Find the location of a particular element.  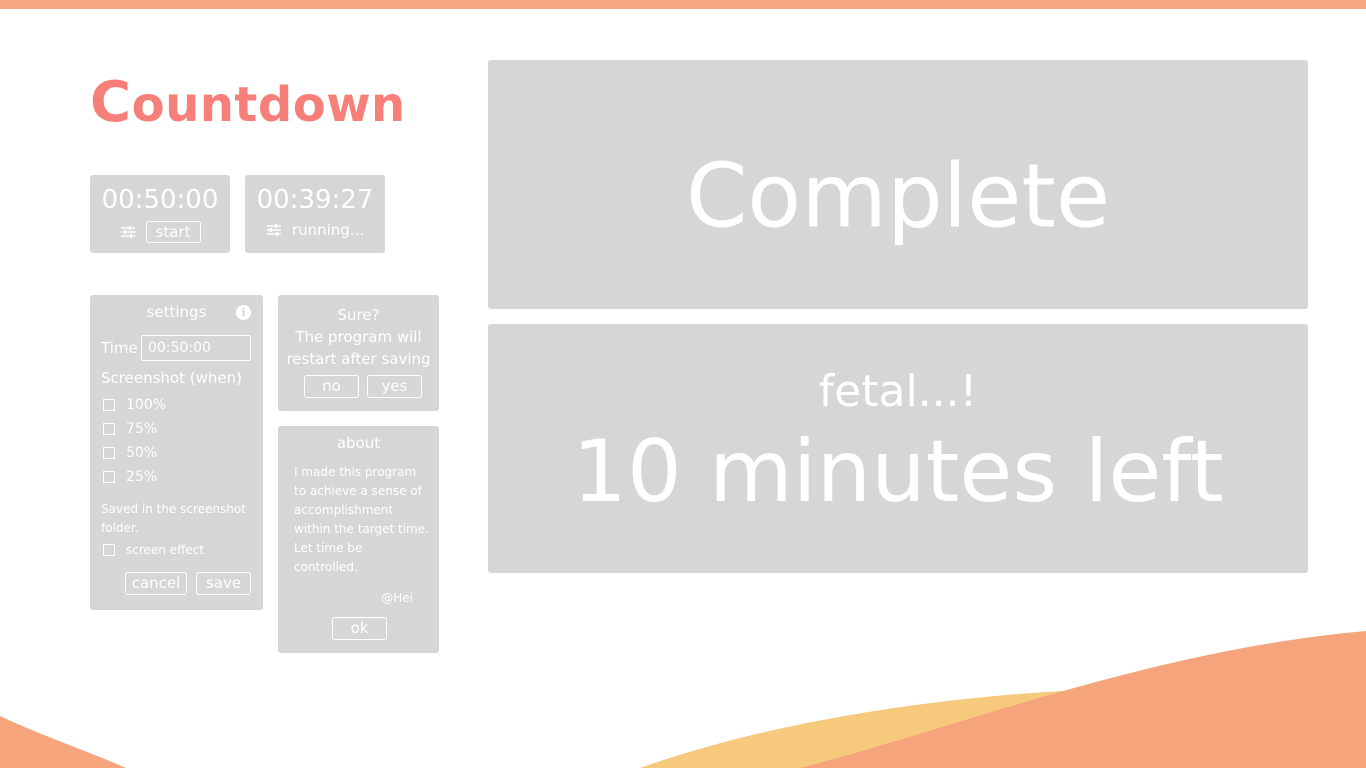

timer-1-time: 00:50:00 is located at coordinates (160, 200).